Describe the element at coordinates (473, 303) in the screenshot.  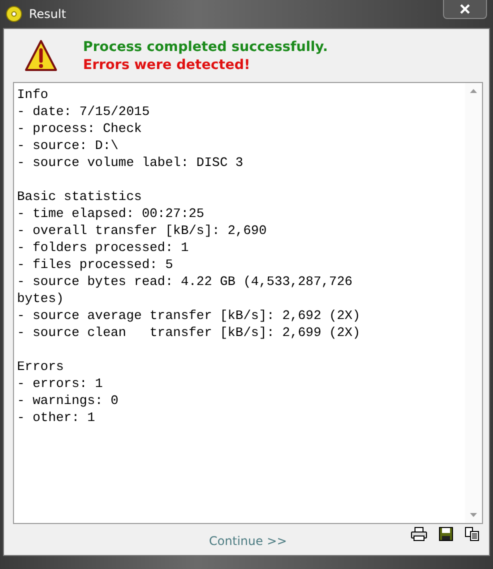
I see `scrollbar` at that location.